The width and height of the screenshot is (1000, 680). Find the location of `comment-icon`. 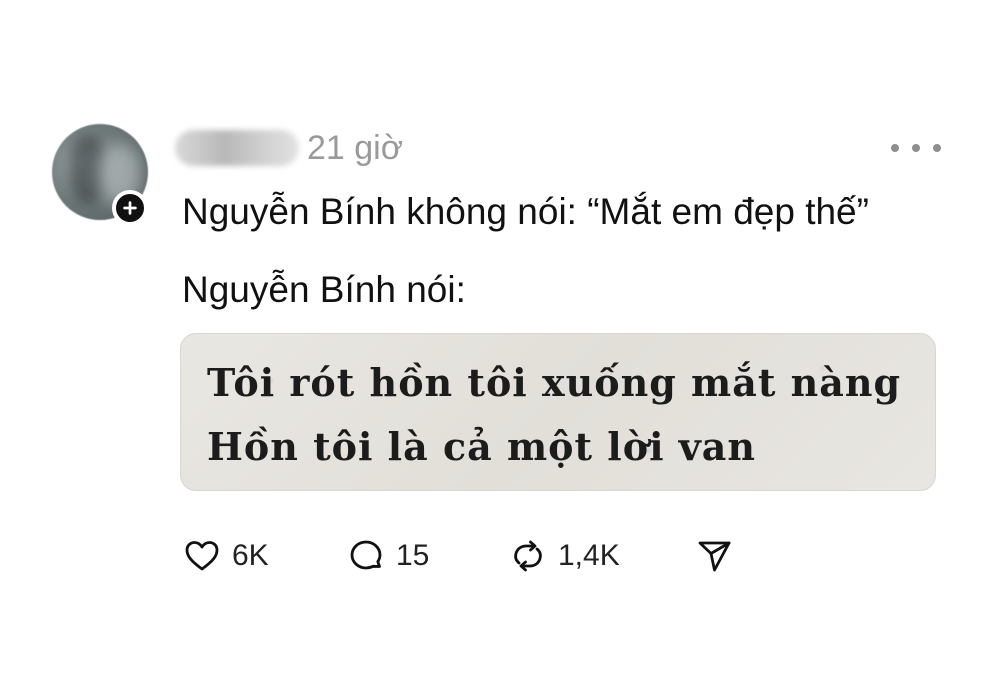

comment-icon is located at coordinates (366, 555).